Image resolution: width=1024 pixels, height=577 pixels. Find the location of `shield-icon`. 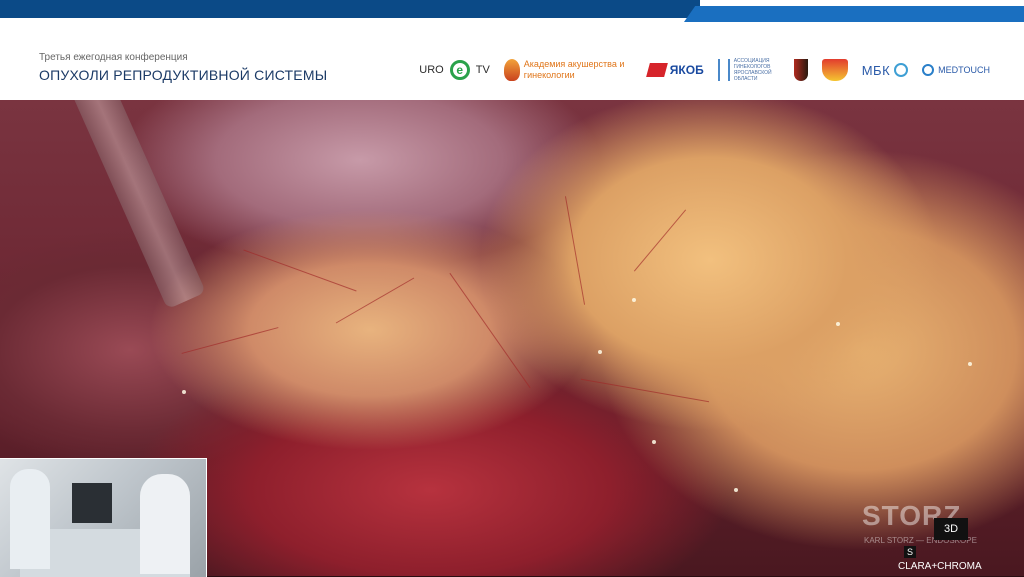

shield-icon is located at coordinates (800, 70).